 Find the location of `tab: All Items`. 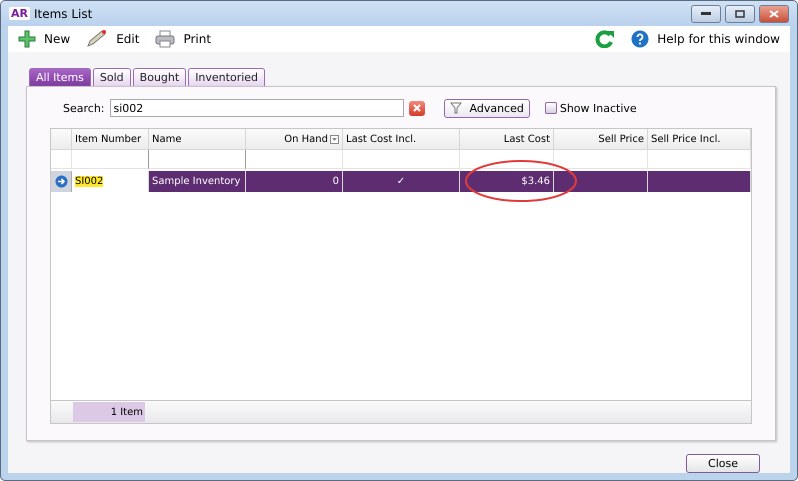

tab: All Items is located at coordinates (60, 77).